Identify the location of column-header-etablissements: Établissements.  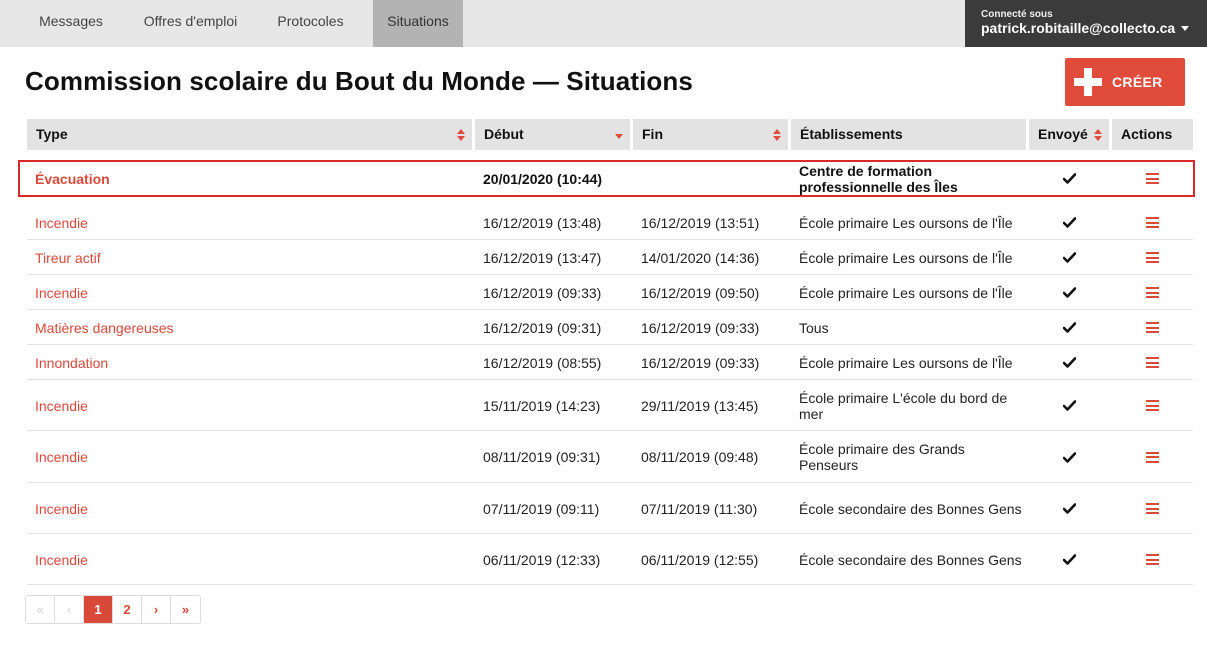
(908, 134).